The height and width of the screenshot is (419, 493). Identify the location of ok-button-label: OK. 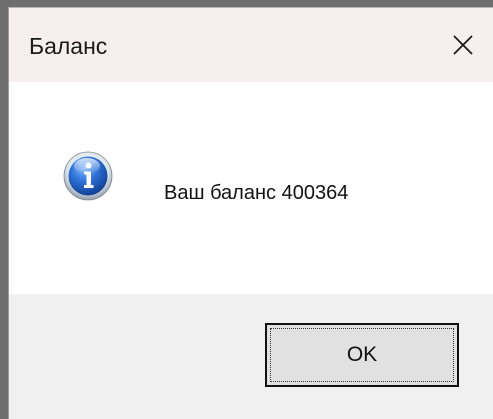
(362, 355).